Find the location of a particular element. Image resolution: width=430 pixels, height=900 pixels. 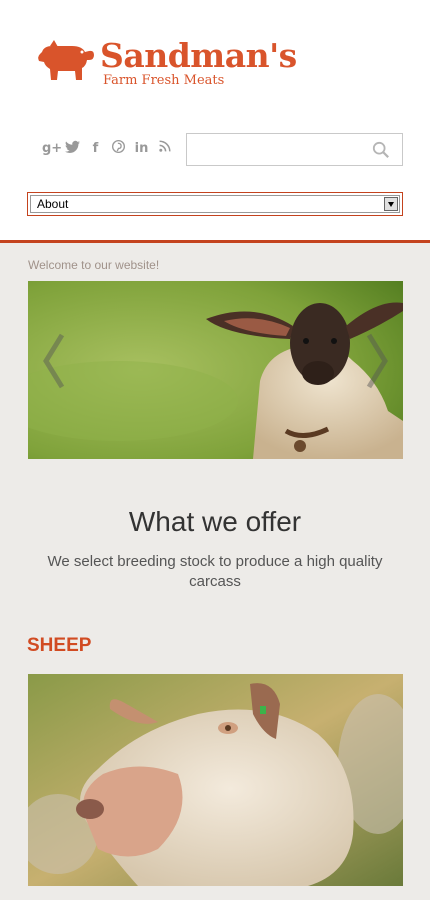

search-icon is located at coordinates (381, 150).